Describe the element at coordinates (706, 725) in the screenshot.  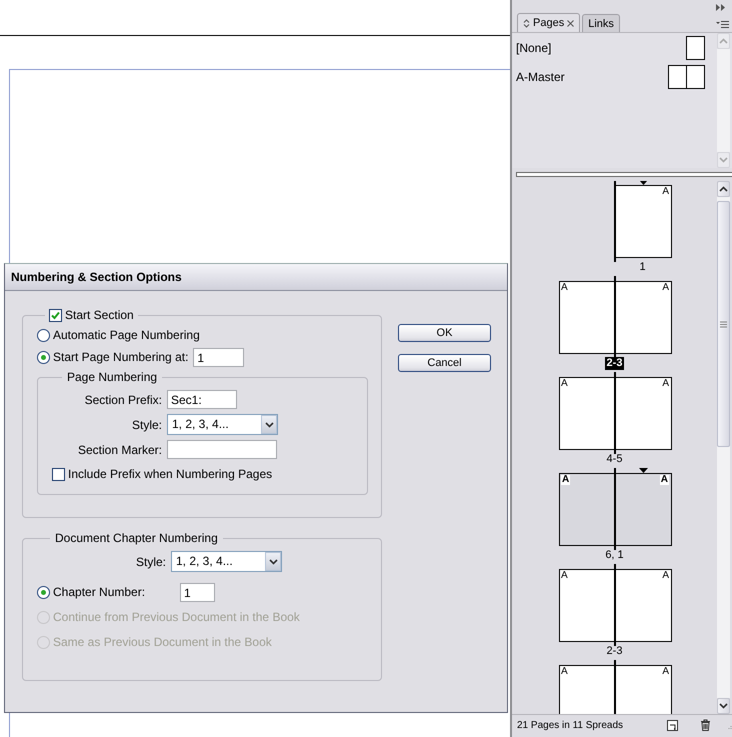
I see `trash-icon` at that location.